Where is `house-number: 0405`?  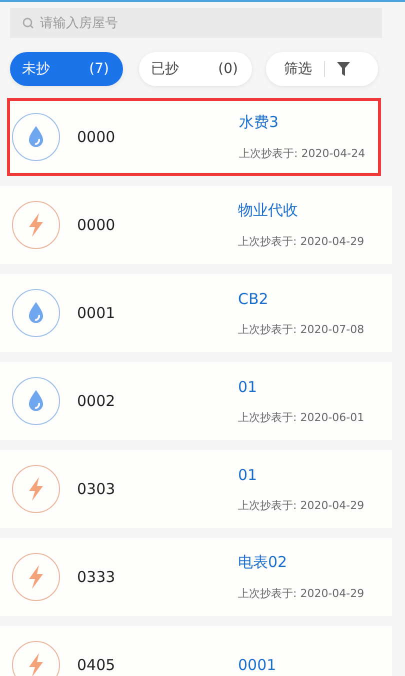 house-number: 0405 is located at coordinates (96, 665).